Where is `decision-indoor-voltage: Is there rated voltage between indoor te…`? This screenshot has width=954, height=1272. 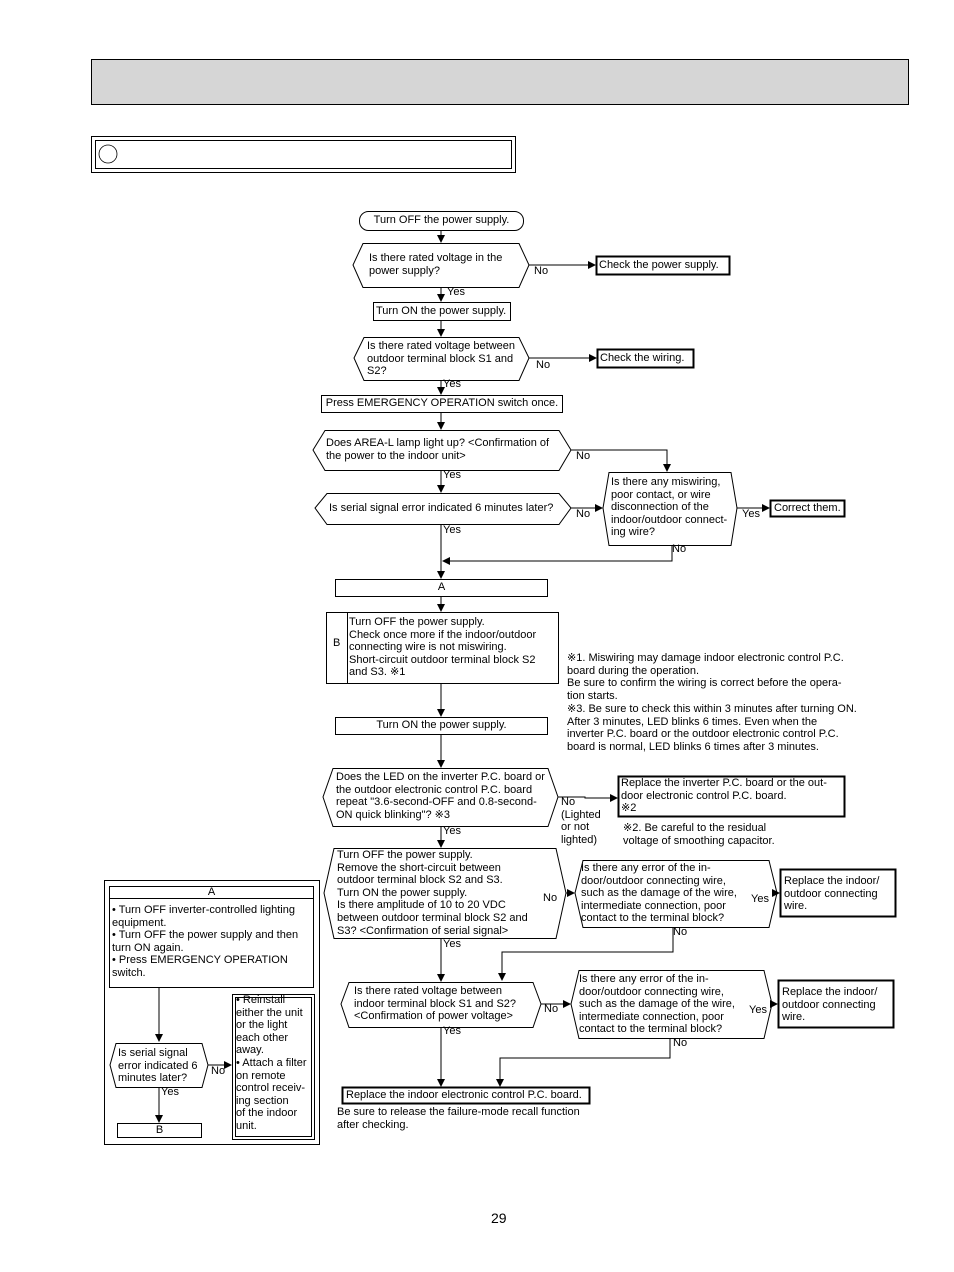
decision-indoor-voltage: Is there rated voltage between indoor te… is located at coordinates (435, 1004).